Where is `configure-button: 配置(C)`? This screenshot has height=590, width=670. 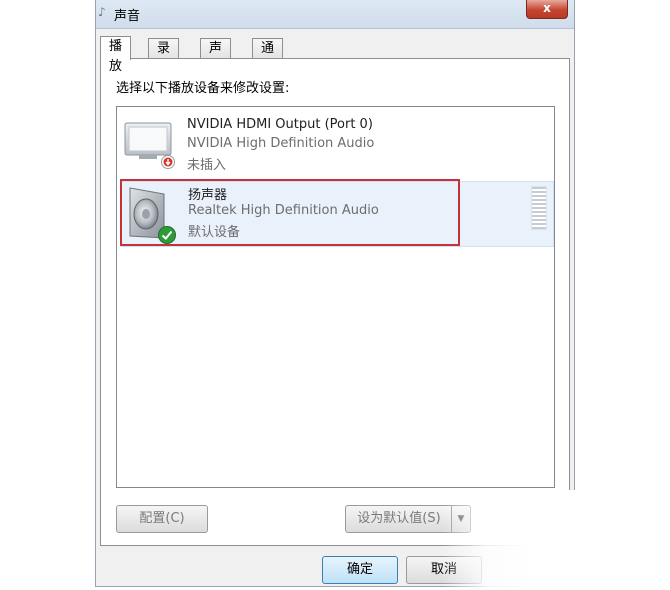
configure-button: 配置(C) is located at coordinates (162, 519).